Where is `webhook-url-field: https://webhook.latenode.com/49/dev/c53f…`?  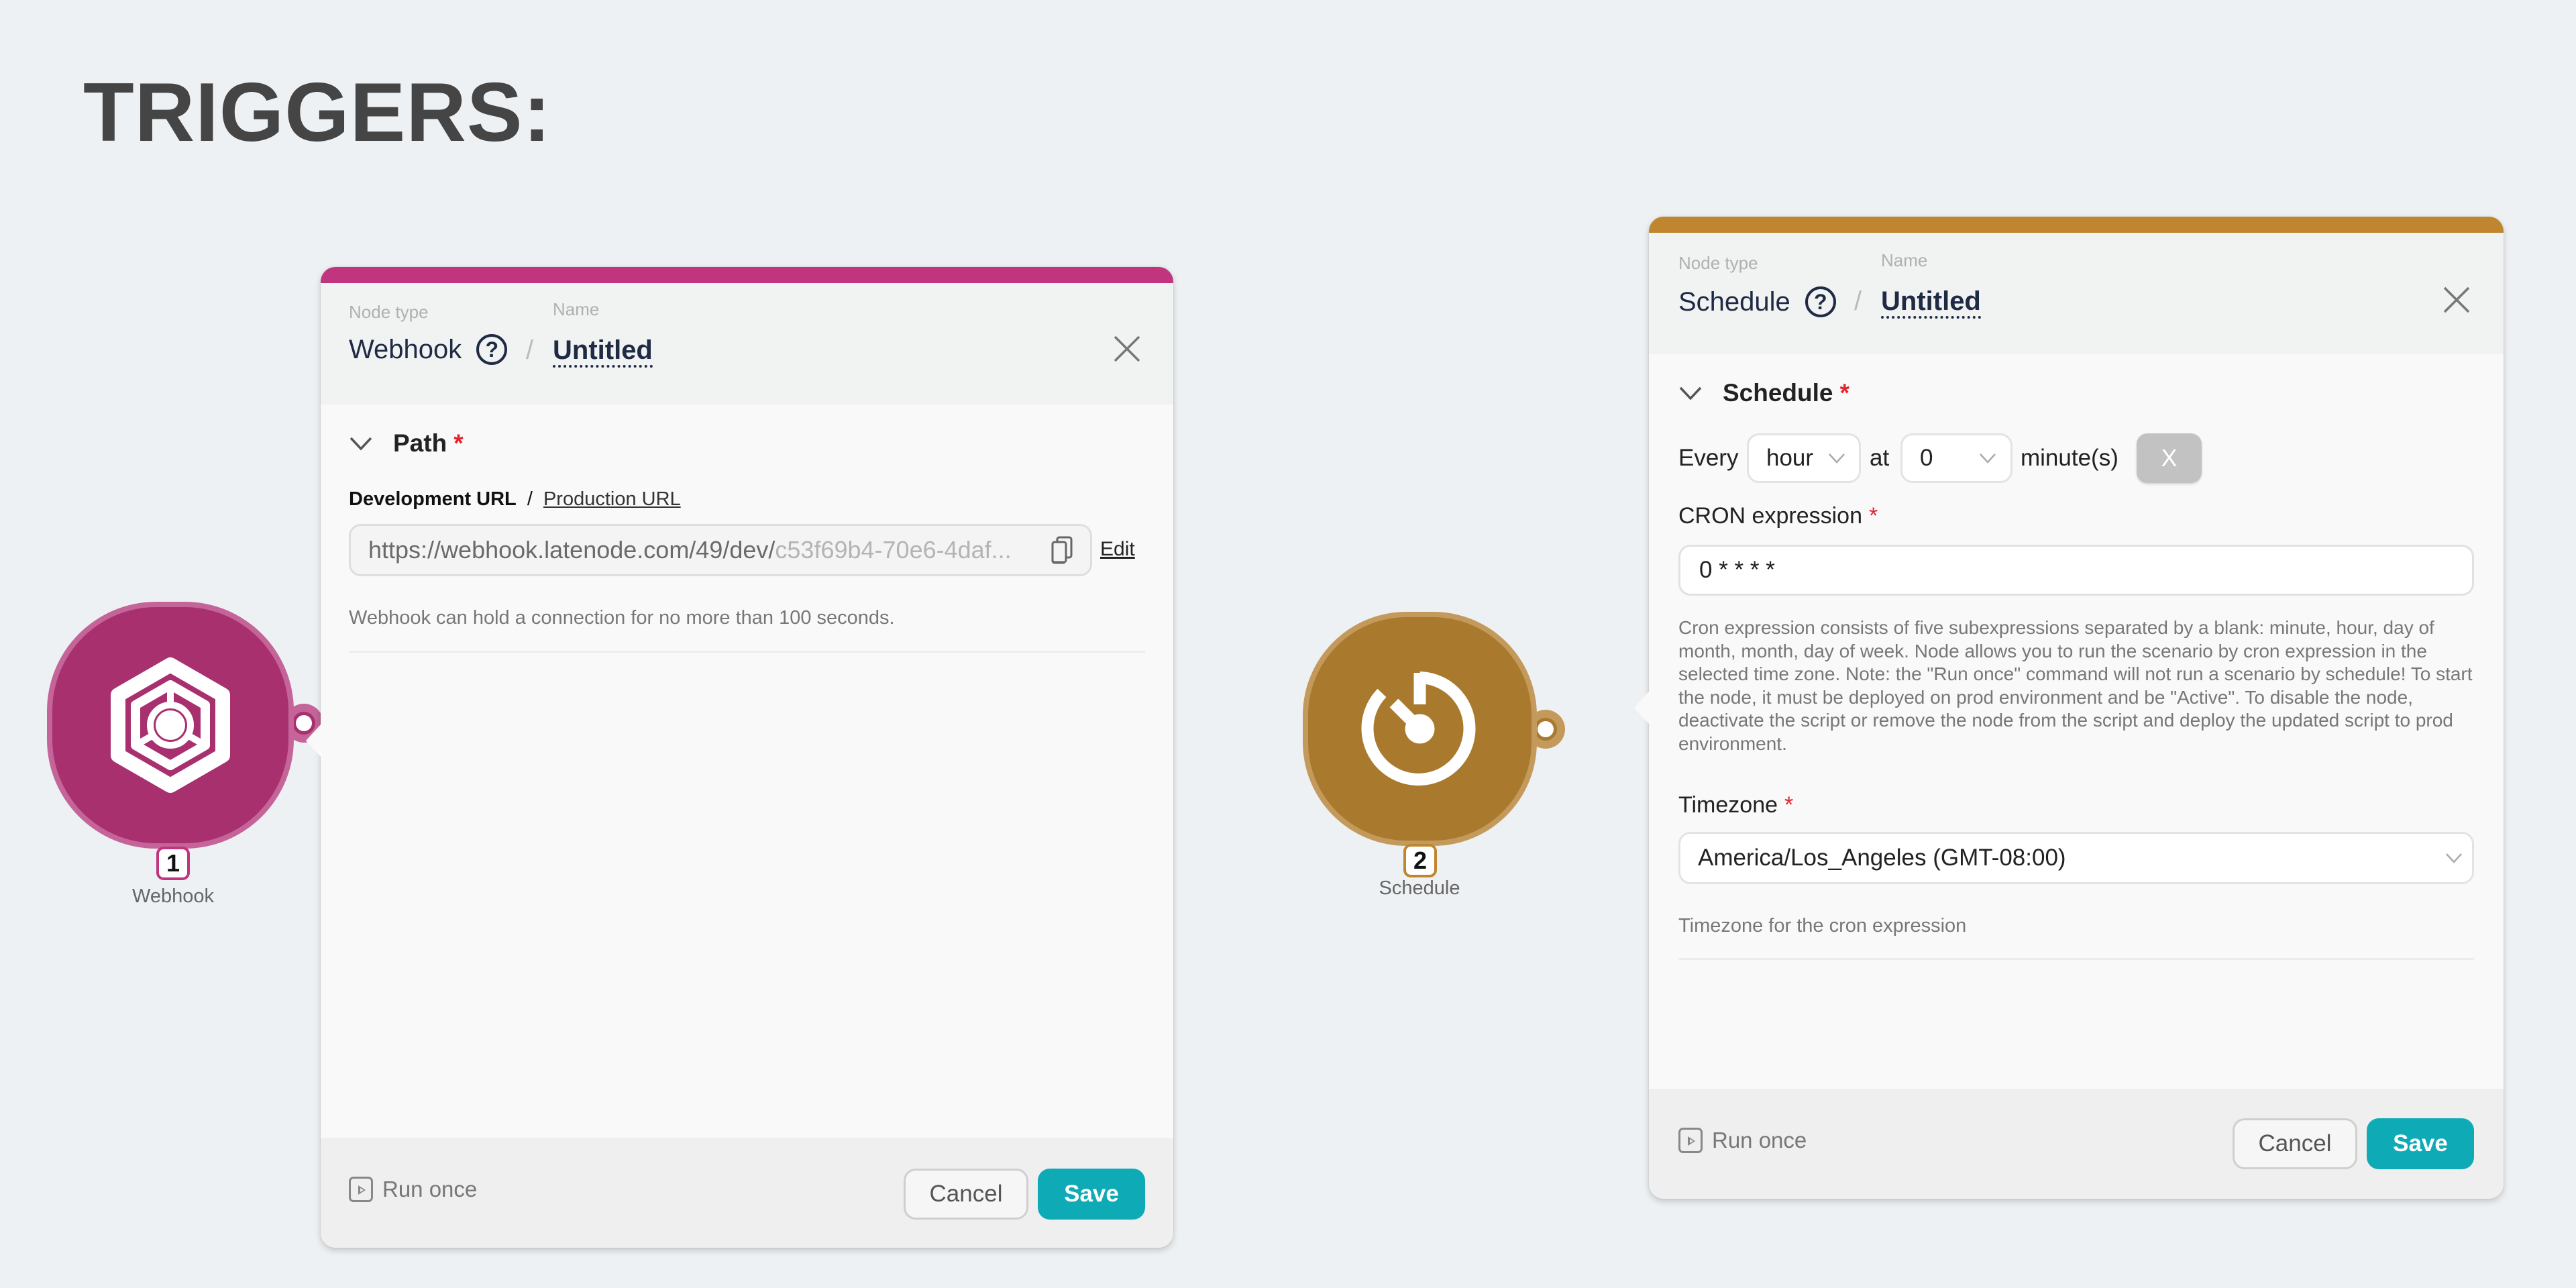 webhook-url-field: https://webhook.latenode.com/49/dev/c53f… is located at coordinates (720, 550).